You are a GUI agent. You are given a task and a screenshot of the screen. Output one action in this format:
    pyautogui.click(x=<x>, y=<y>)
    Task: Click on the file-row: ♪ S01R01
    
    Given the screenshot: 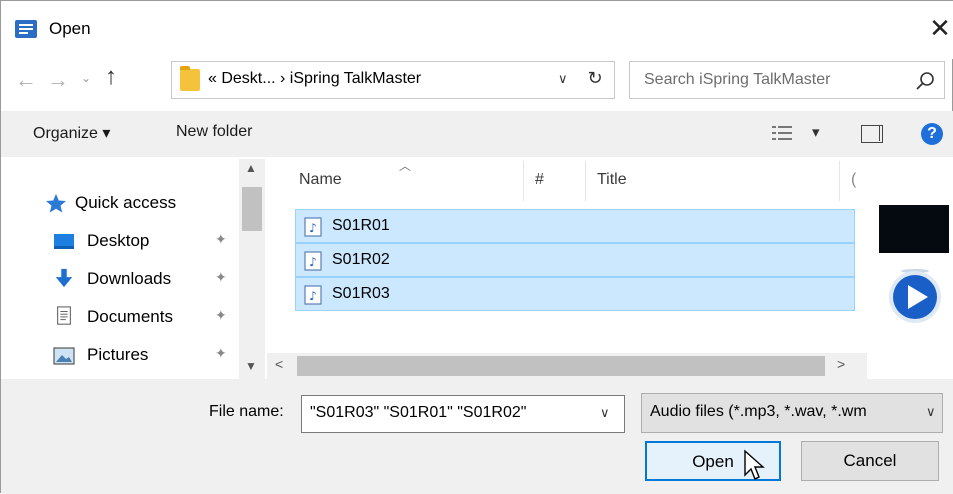 What is the action you would take?
    pyautogui.click(x=575, y=226)
    